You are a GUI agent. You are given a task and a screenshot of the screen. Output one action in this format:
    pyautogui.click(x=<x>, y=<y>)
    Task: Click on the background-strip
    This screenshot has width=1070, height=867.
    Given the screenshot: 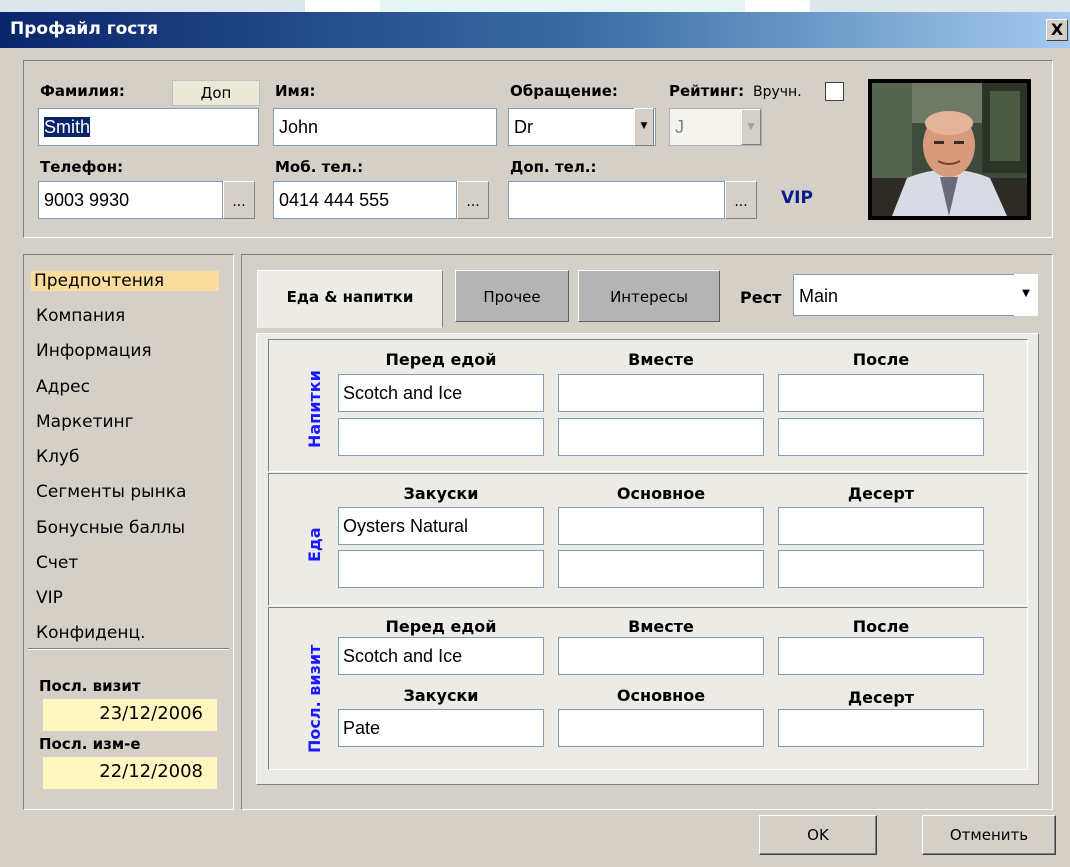 What is the action you would take?
    pyautogui.click(x=535, y=6)
    